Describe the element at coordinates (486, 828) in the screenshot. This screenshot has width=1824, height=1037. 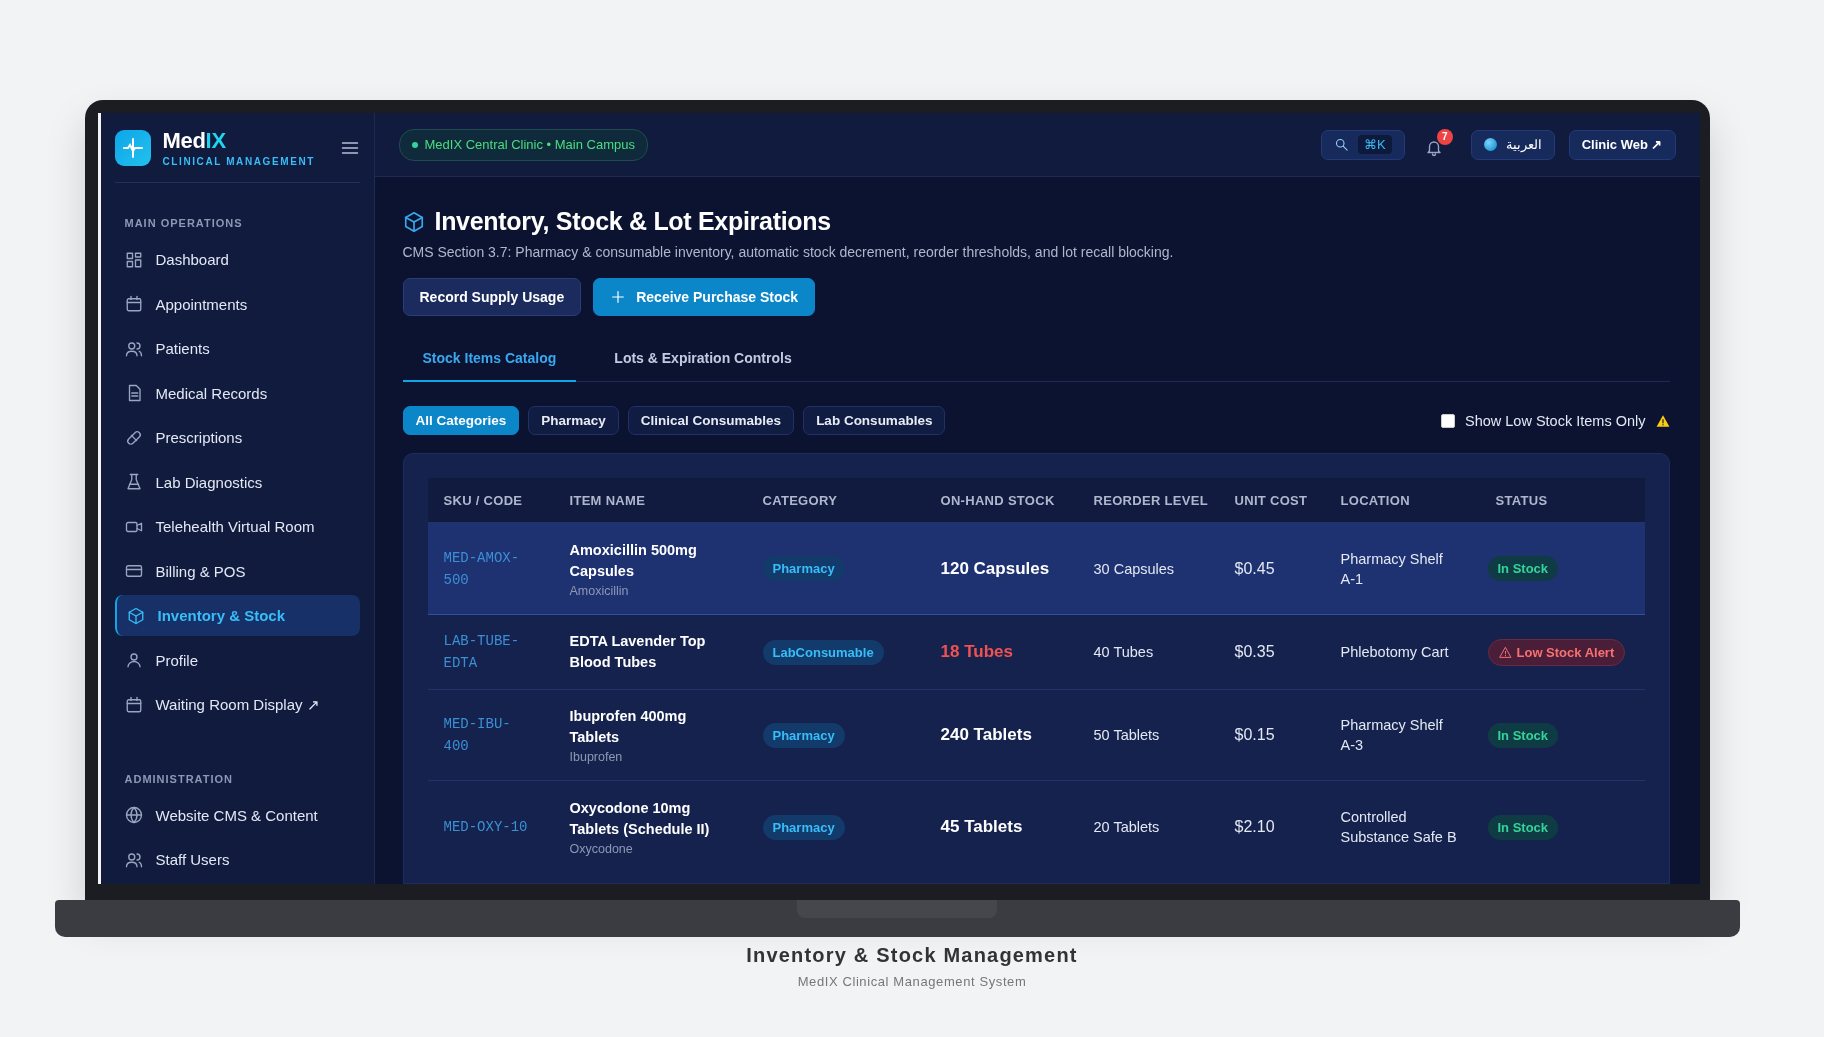
I see `sku-code: MED-OXY-10` at that location.